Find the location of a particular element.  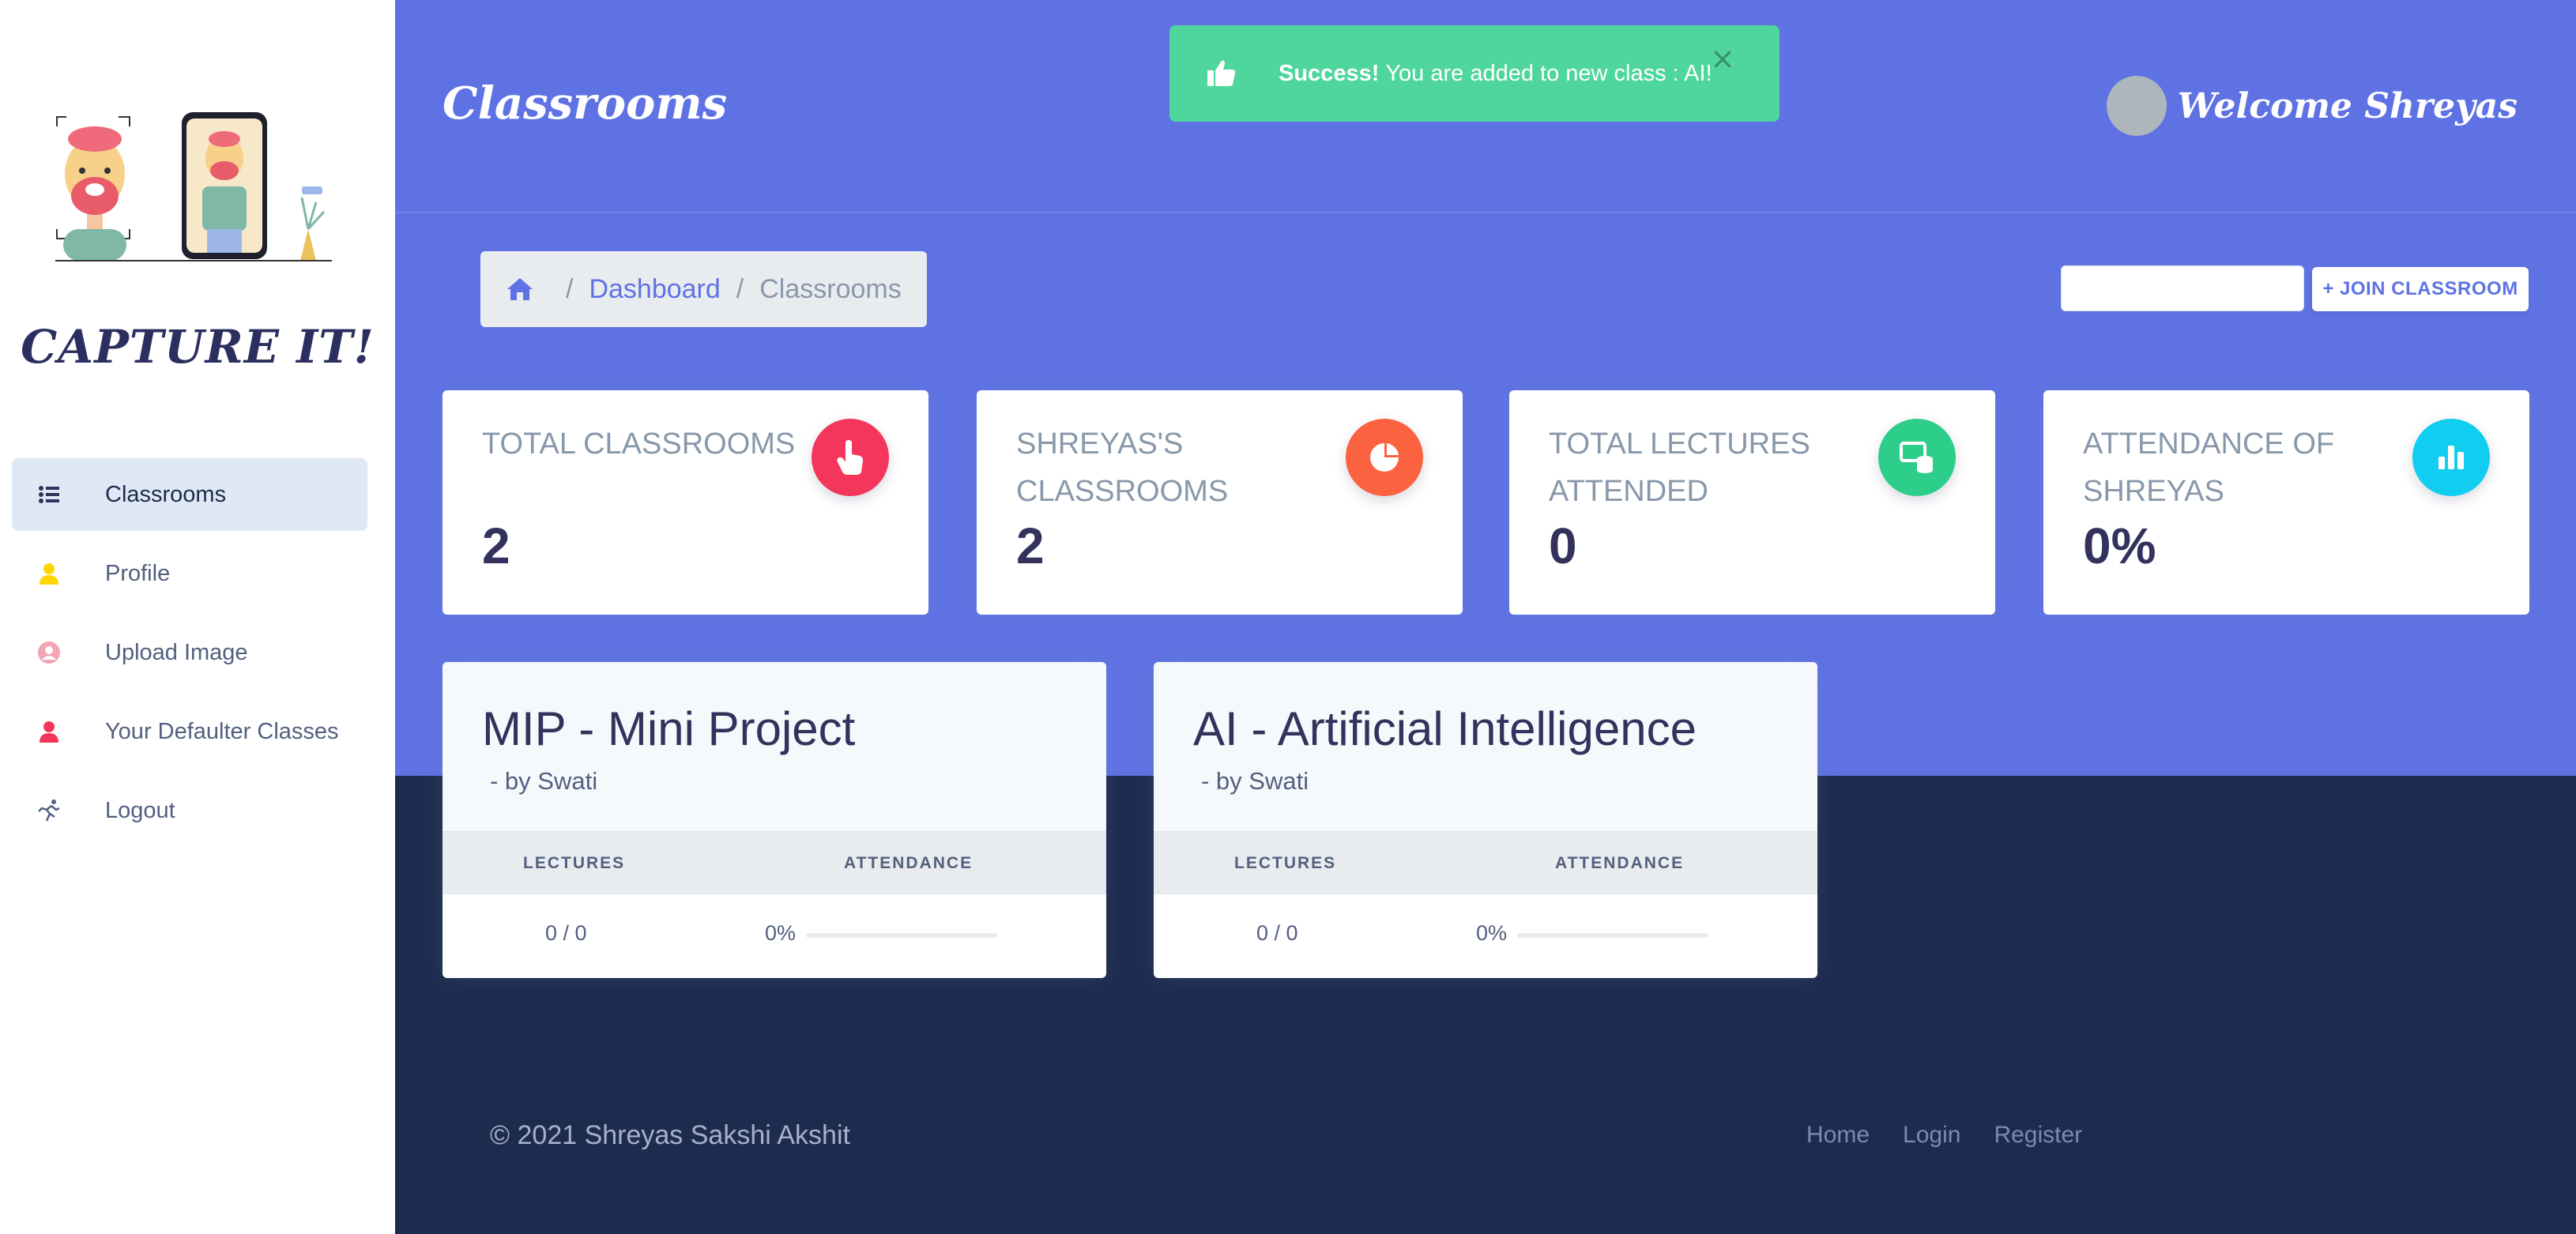

stat-title: SHREYAS'S CLASSROOMS is located at coordinates (1122, 467).